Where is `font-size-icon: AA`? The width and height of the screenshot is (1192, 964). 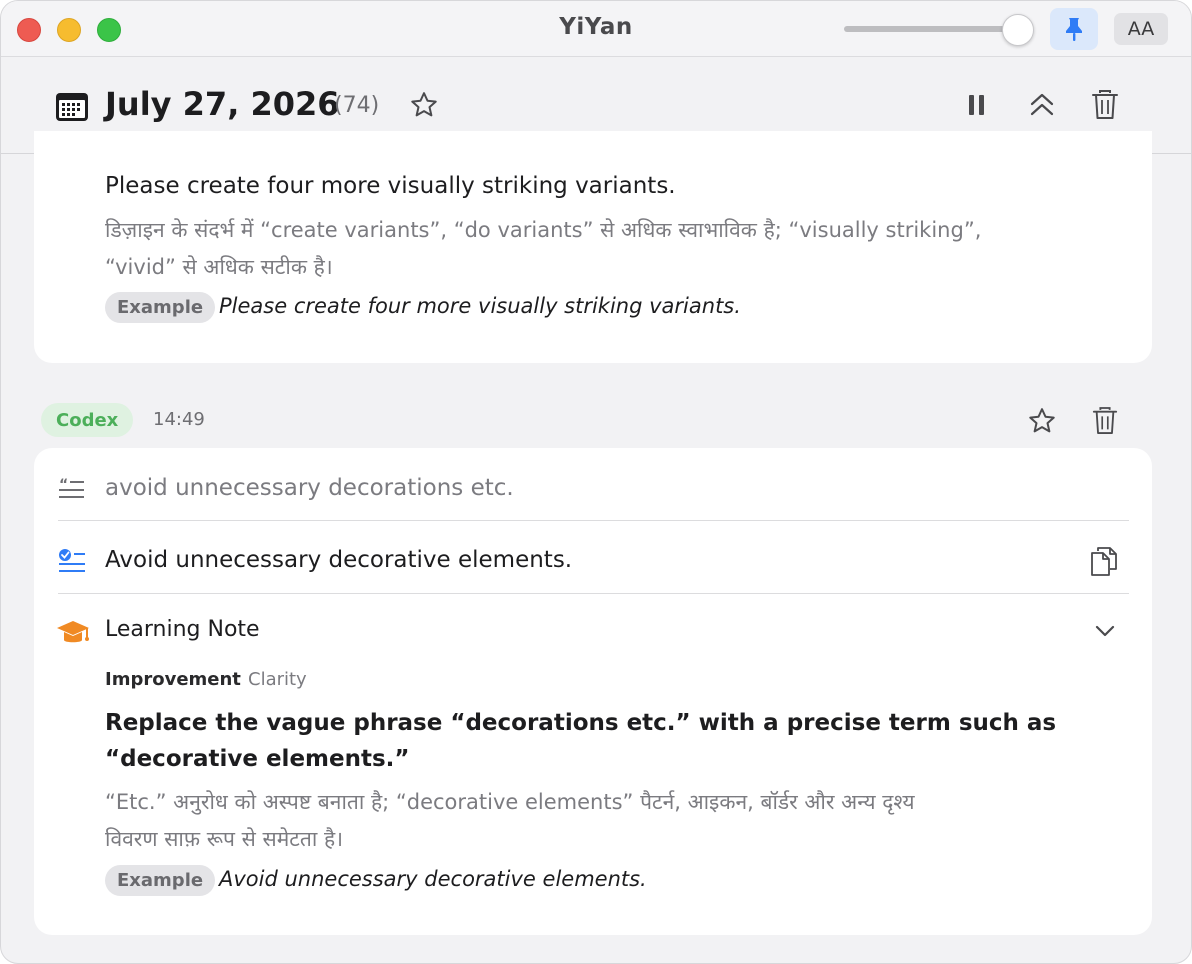 font-size-icon: AA is located at coordinates (1141, 29).